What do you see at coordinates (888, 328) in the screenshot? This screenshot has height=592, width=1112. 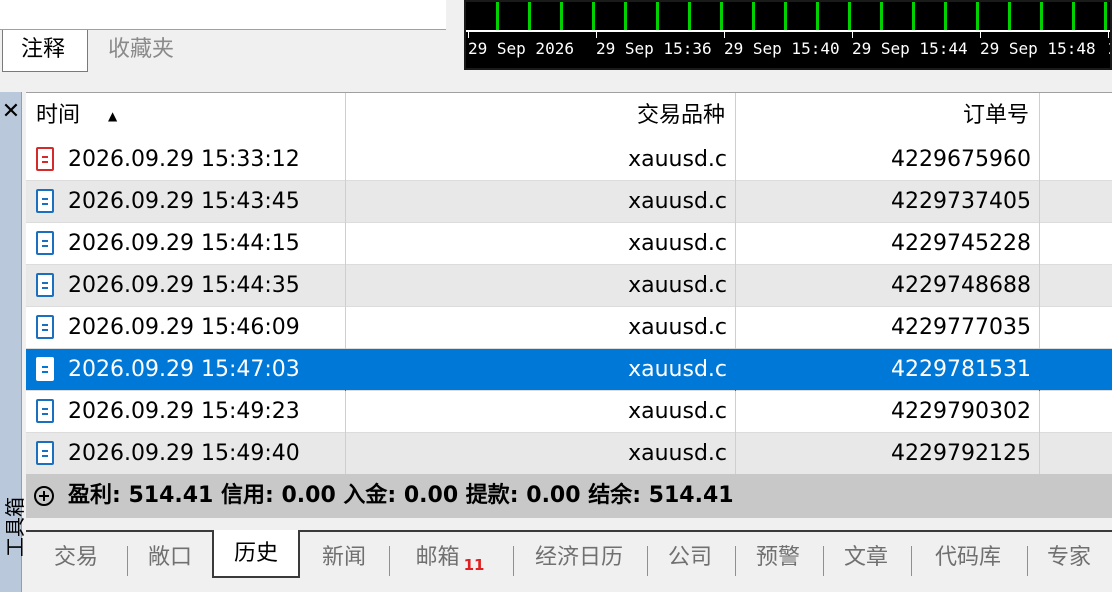 I see `cell-order: 4229777035` at bounding box center [888, 328].